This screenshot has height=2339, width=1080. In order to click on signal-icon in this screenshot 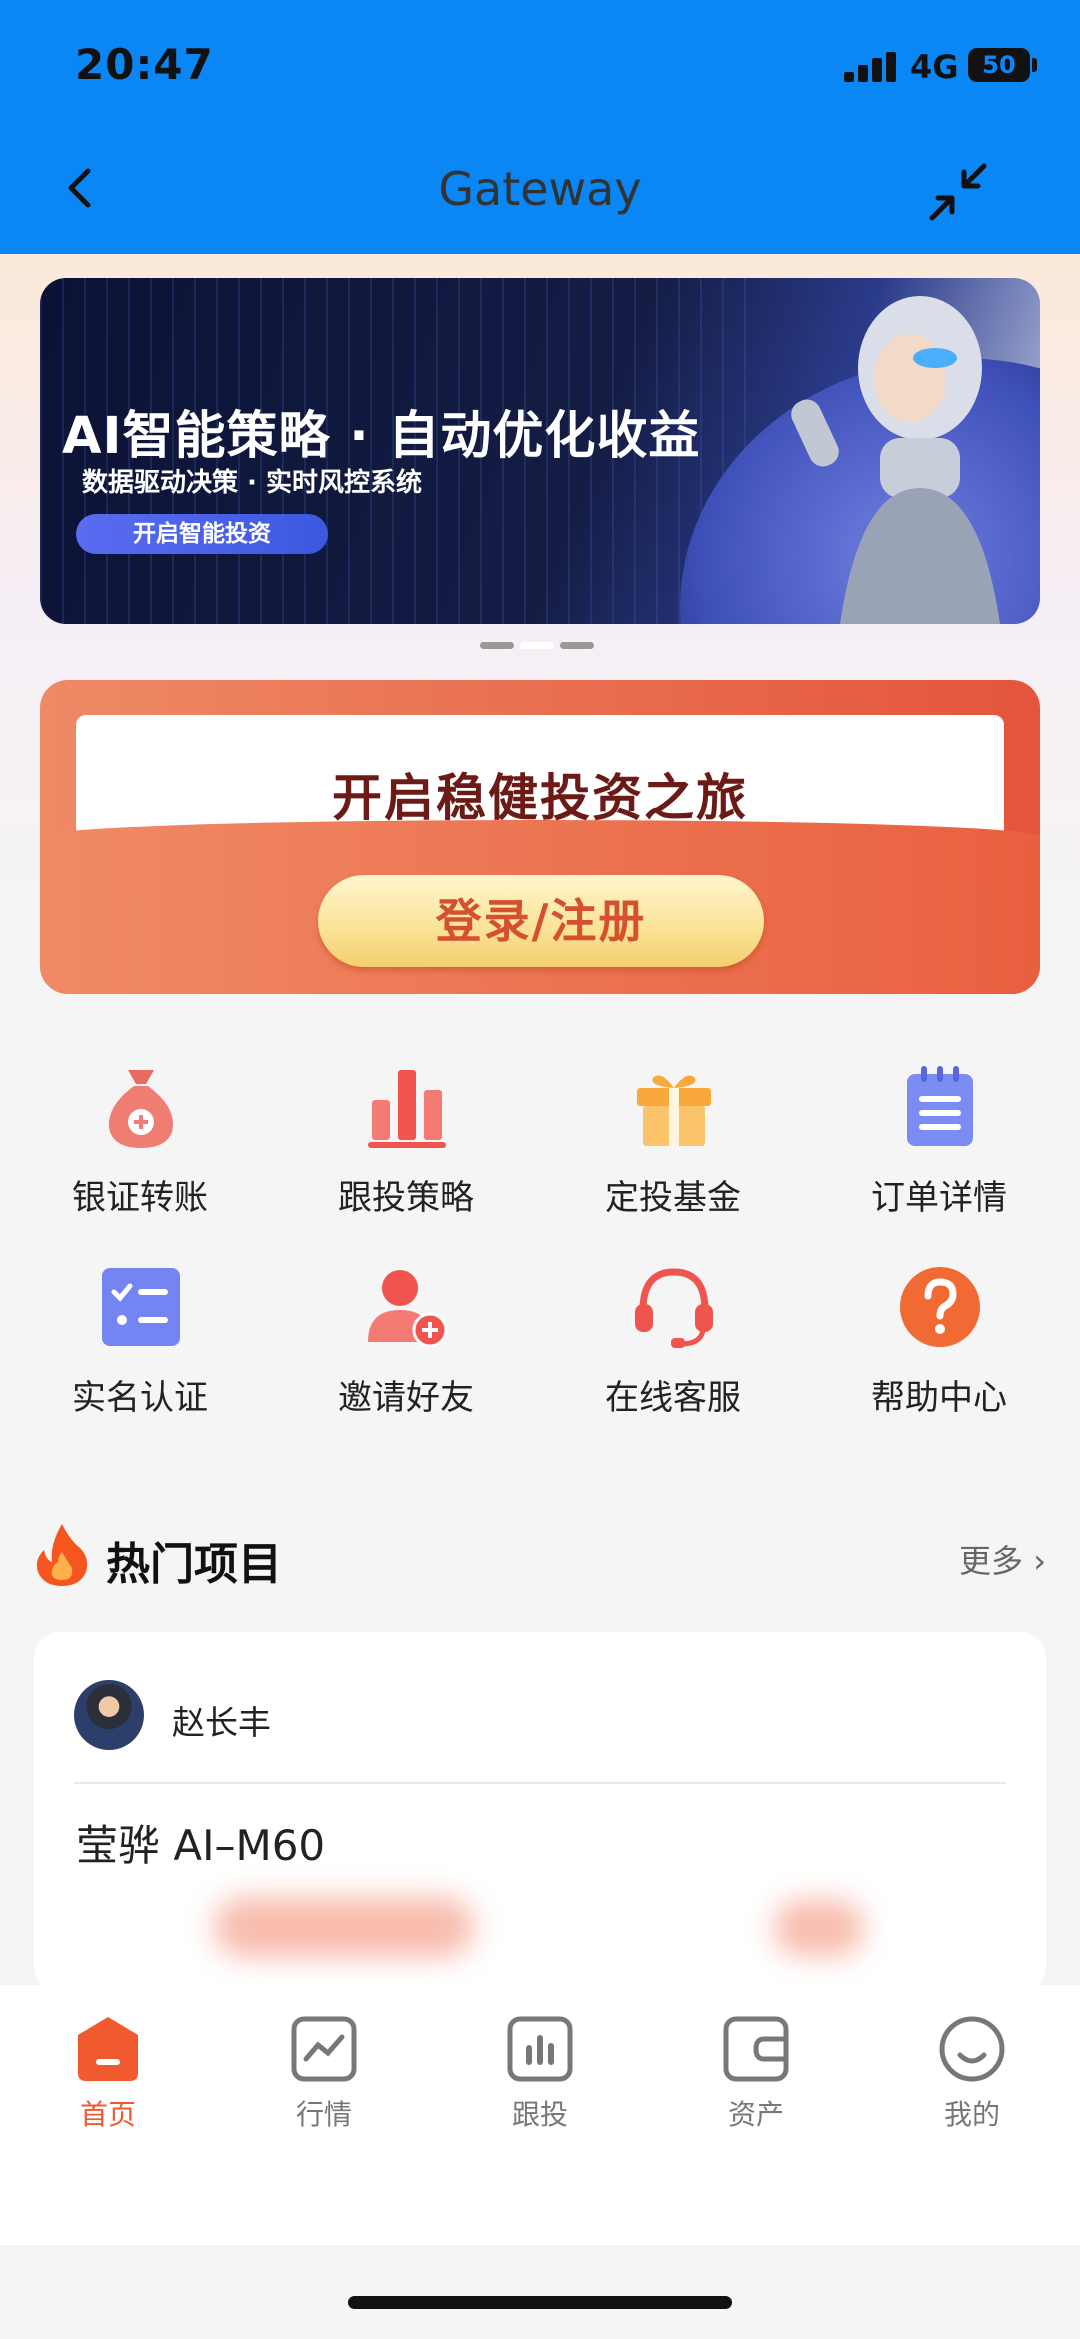, I will do `click(872, 67)`.